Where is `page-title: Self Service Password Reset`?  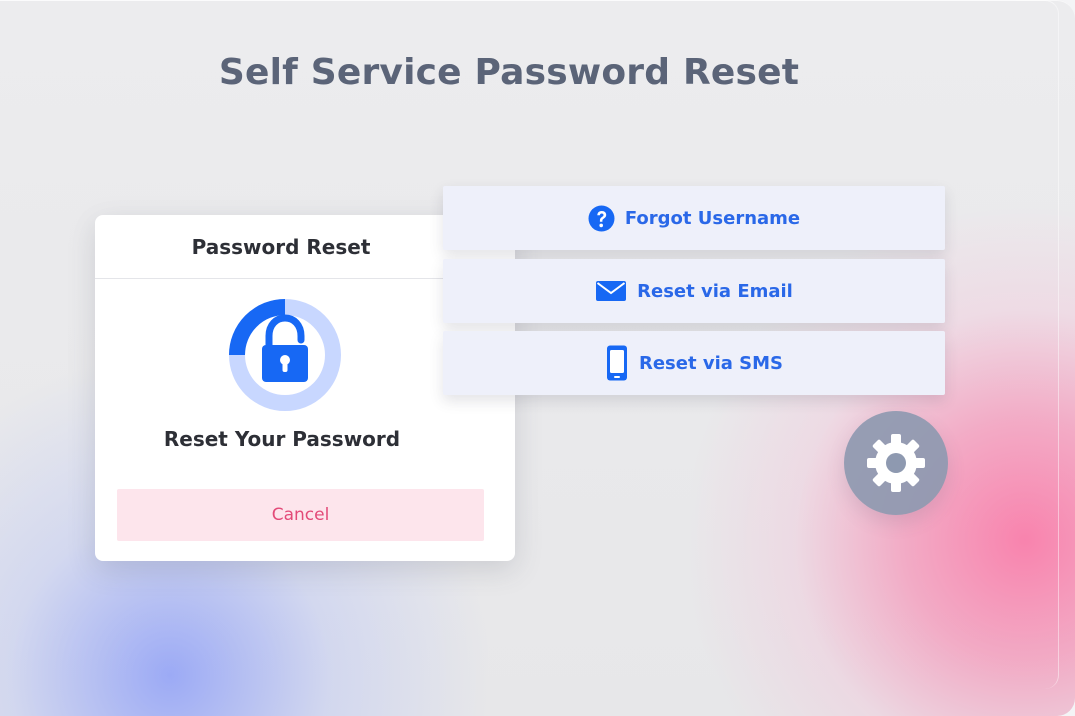
page-title: Self Service Password Reset is located at coordinates (509, 72).